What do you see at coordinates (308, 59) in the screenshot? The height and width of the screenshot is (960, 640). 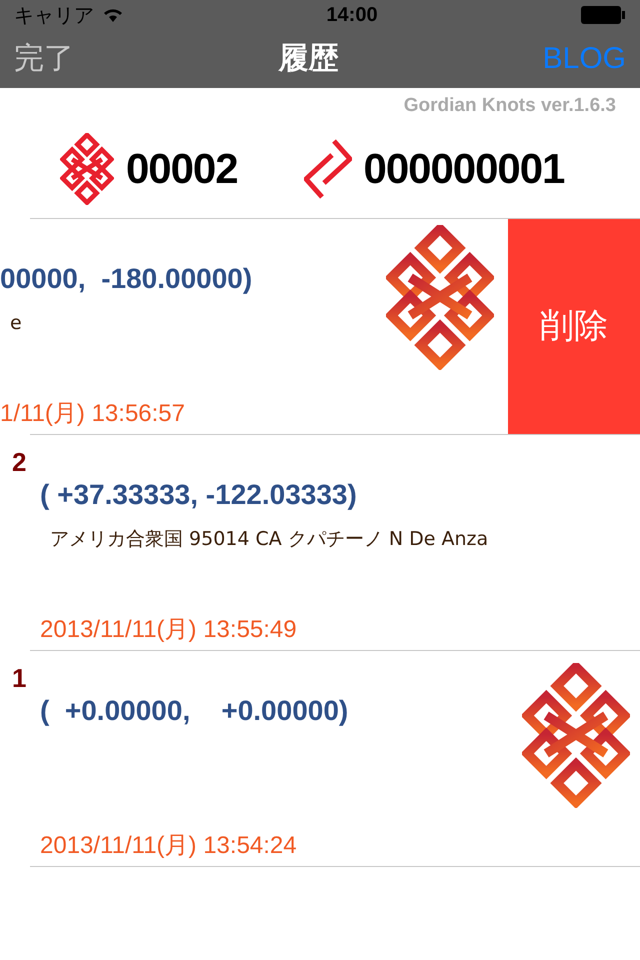 I see `screen-title: 履歴` at bounding box center [308, 59].